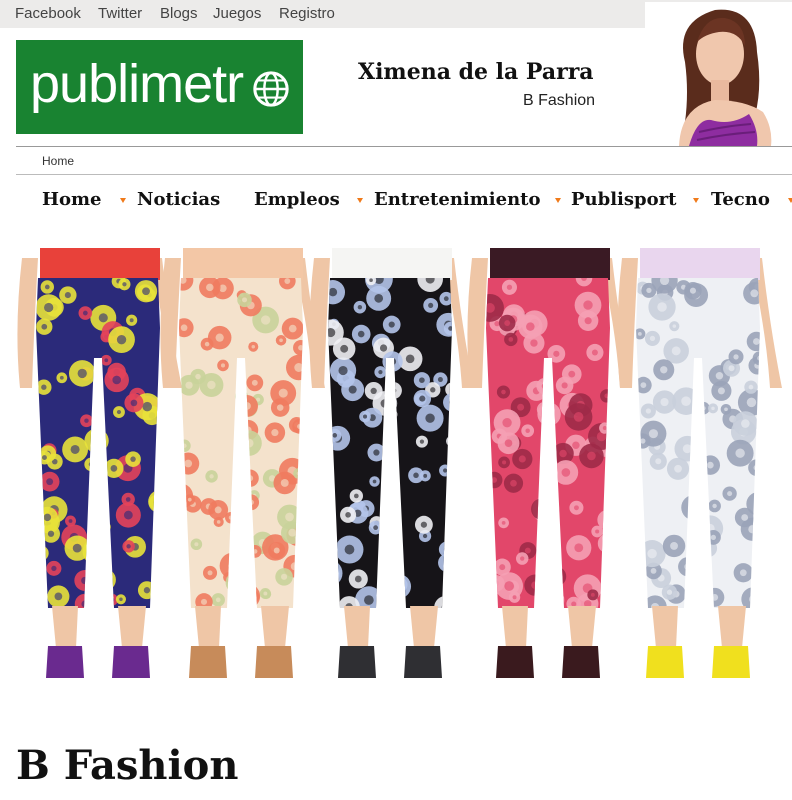 Image resolution: width=792 pixels, height=800 pixels. I want to click on article-title: B Fashion, so click(127, 765).